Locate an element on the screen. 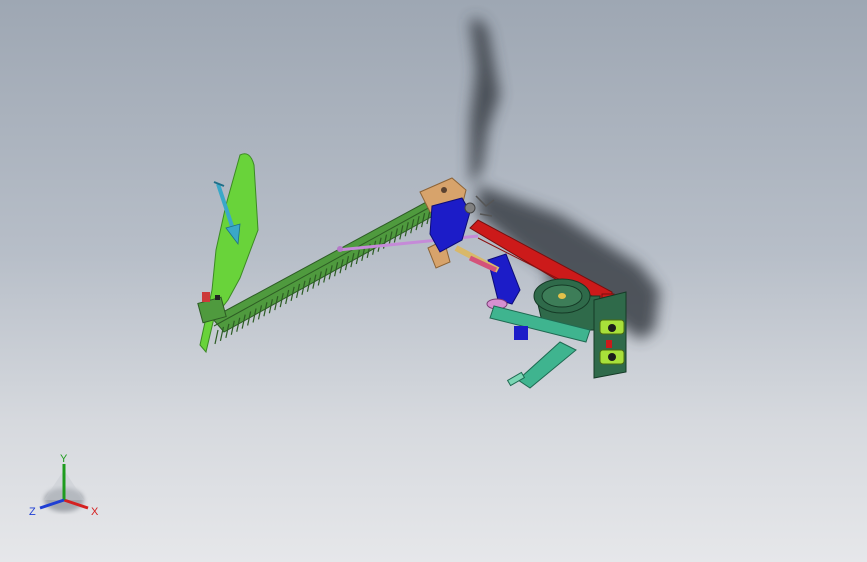 Image resolution: width=867 pixels, height=562 pixels. triad-z-label: Z is located at coordinates (32, 512).